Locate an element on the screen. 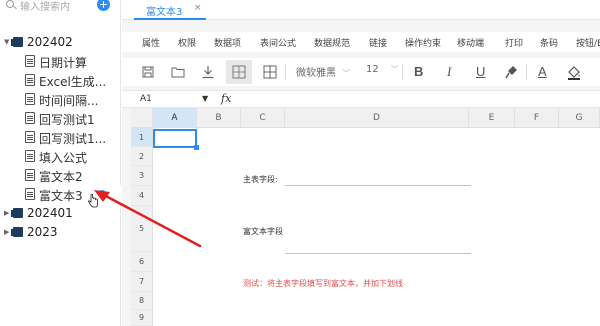  hand-cursor-icon is located at coordinates (93, 201).